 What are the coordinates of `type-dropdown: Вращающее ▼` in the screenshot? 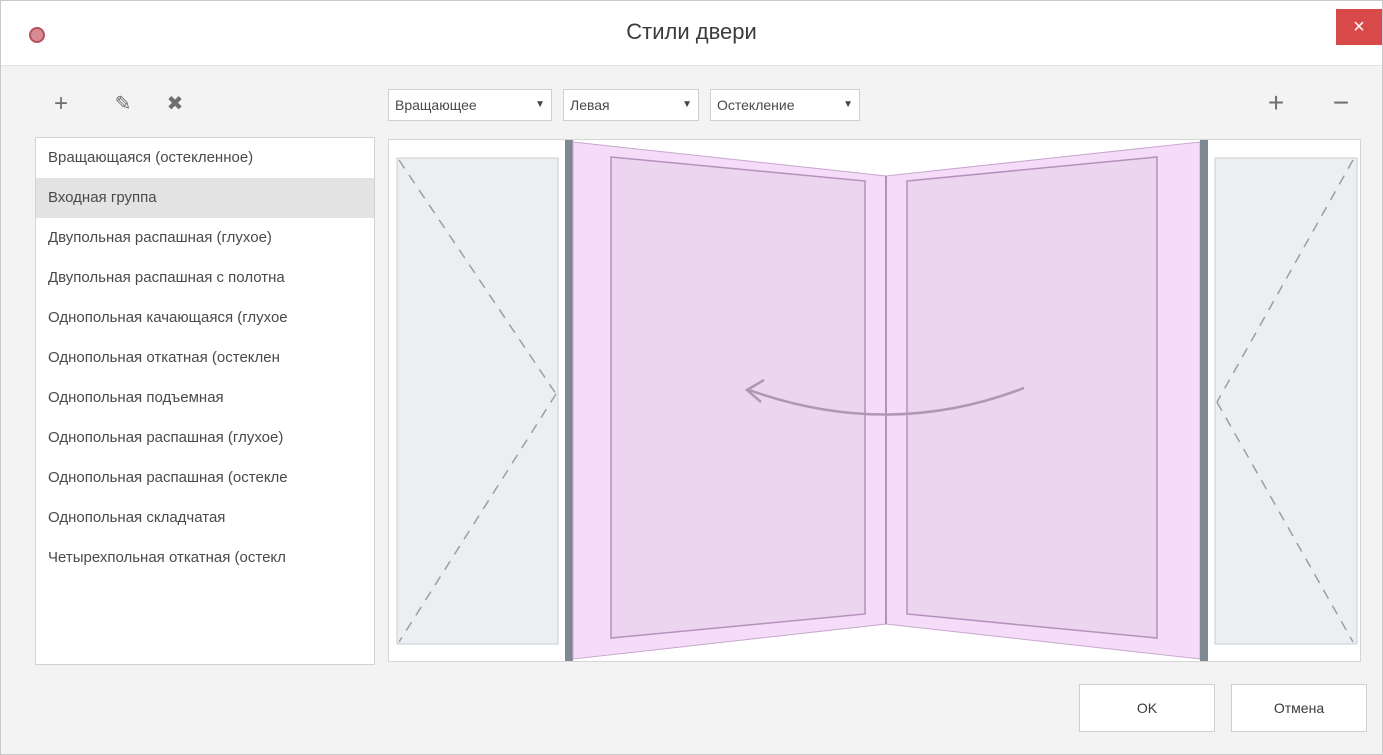 It's located at (470, 105).